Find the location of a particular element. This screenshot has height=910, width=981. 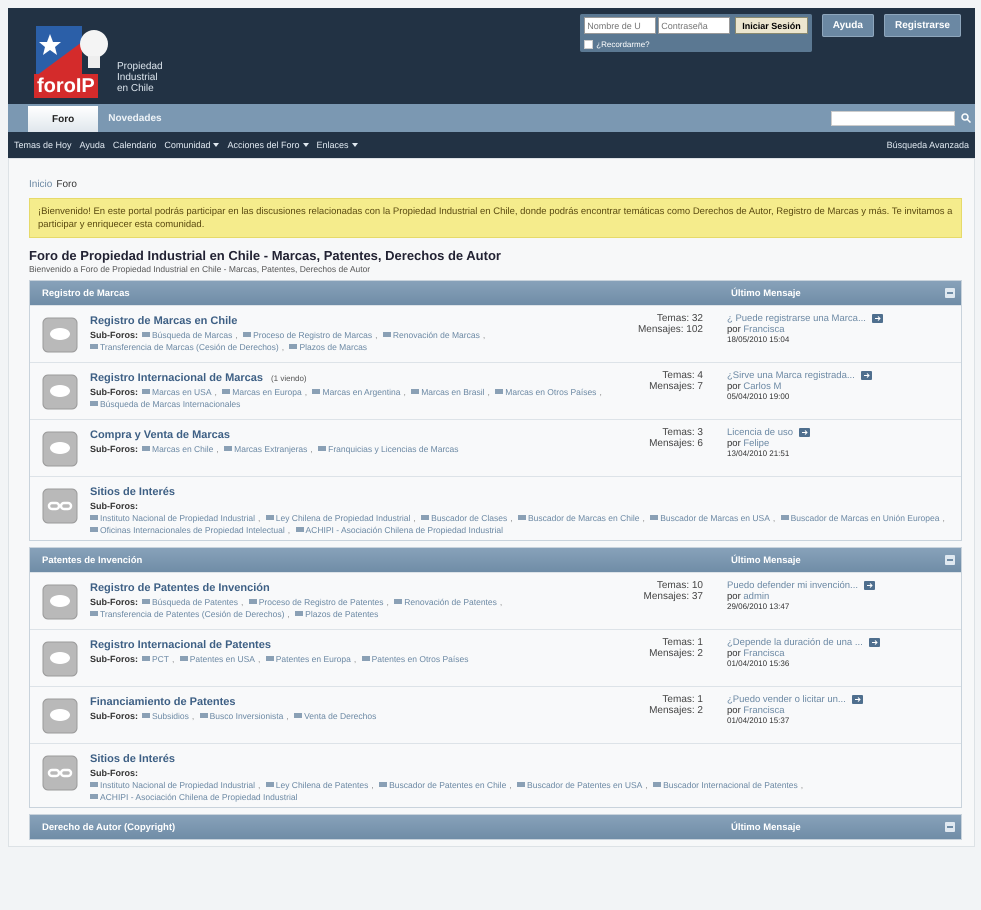

subforum-link: PCT is located at coordinates (155, 659).